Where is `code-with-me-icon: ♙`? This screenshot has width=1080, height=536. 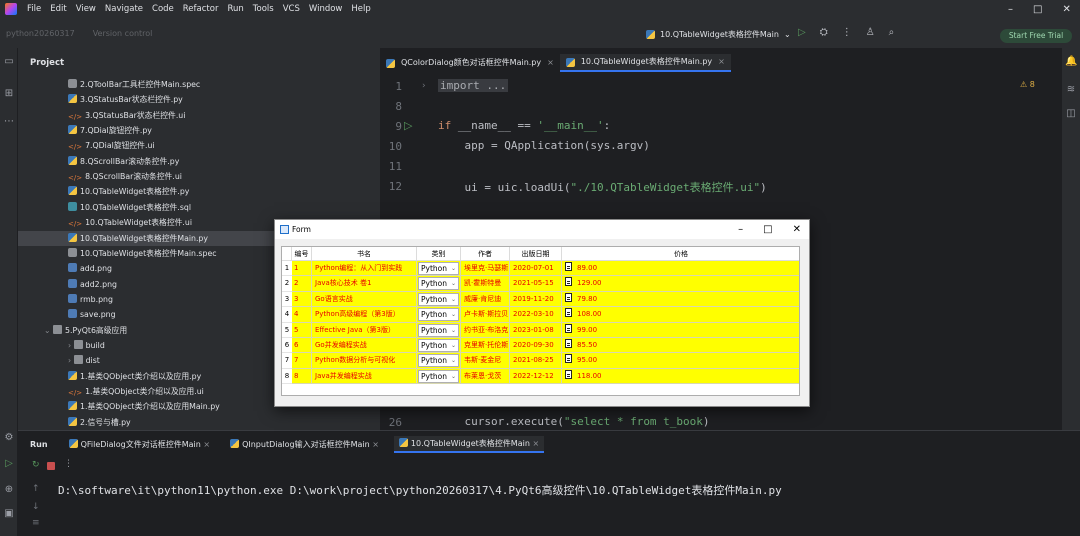 code-with-me-icon: ♙ is located at coordinates (870, 32).